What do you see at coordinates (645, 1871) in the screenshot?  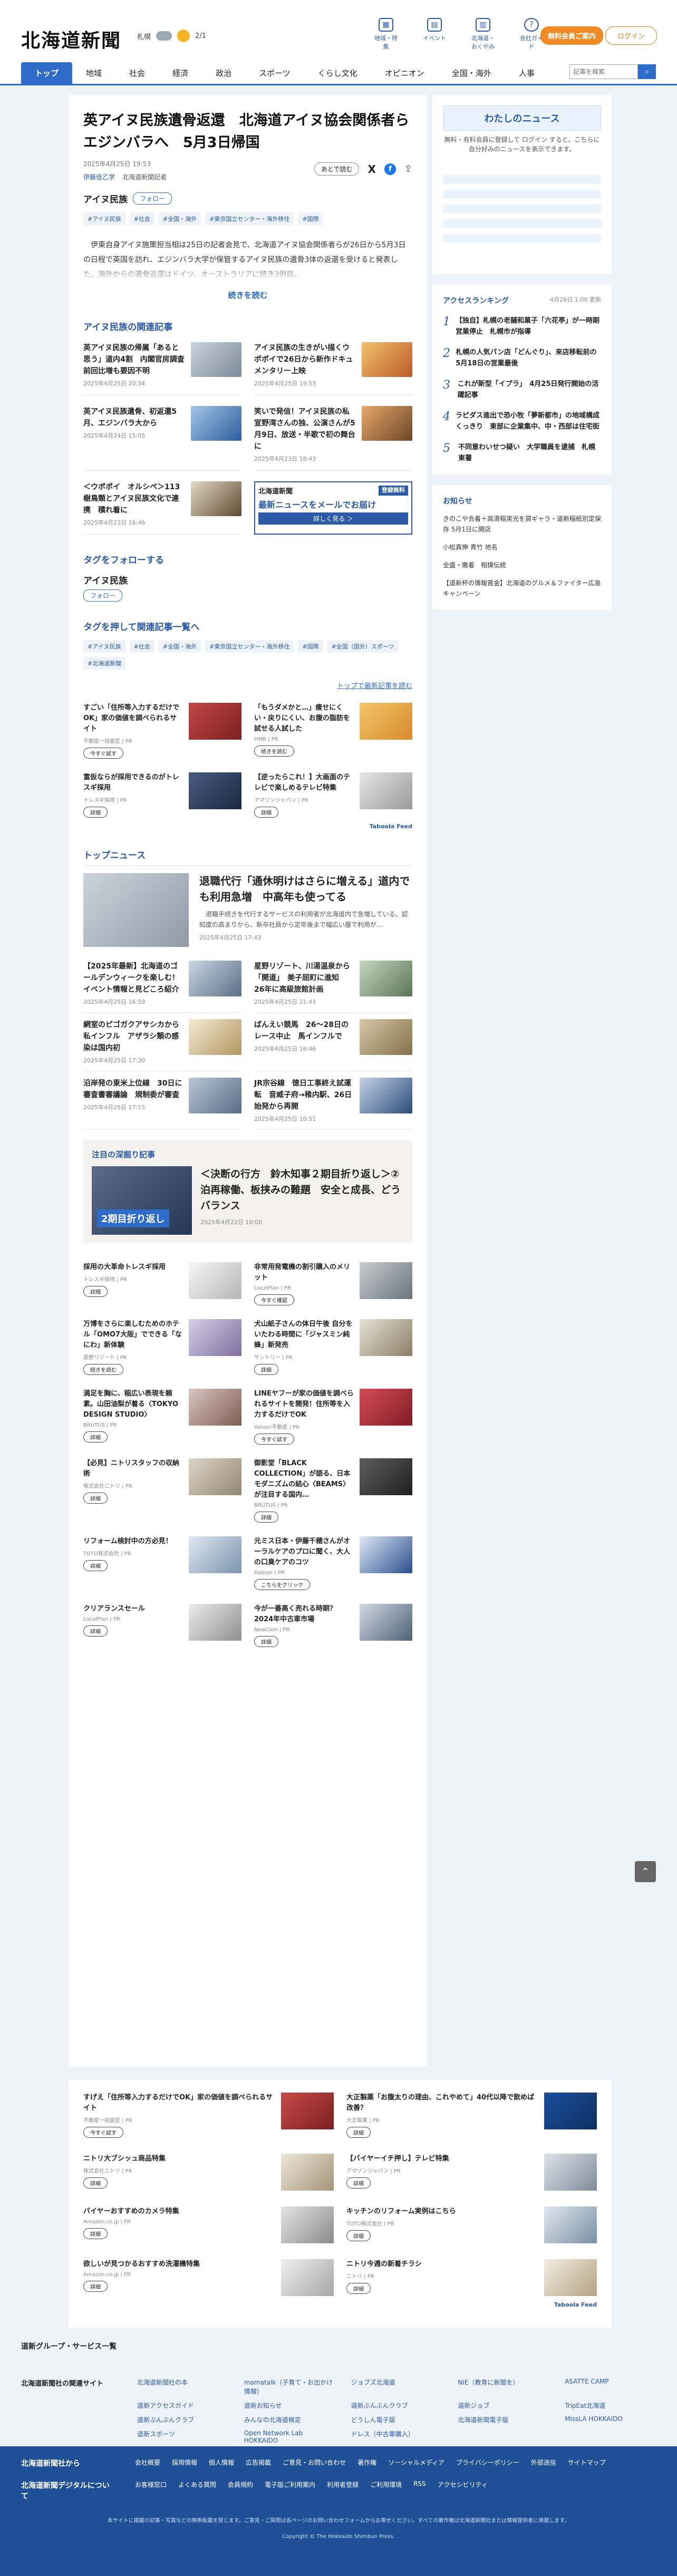 I see `scroll-to-top-button: ⌃` at bounding box center [645, 1871].